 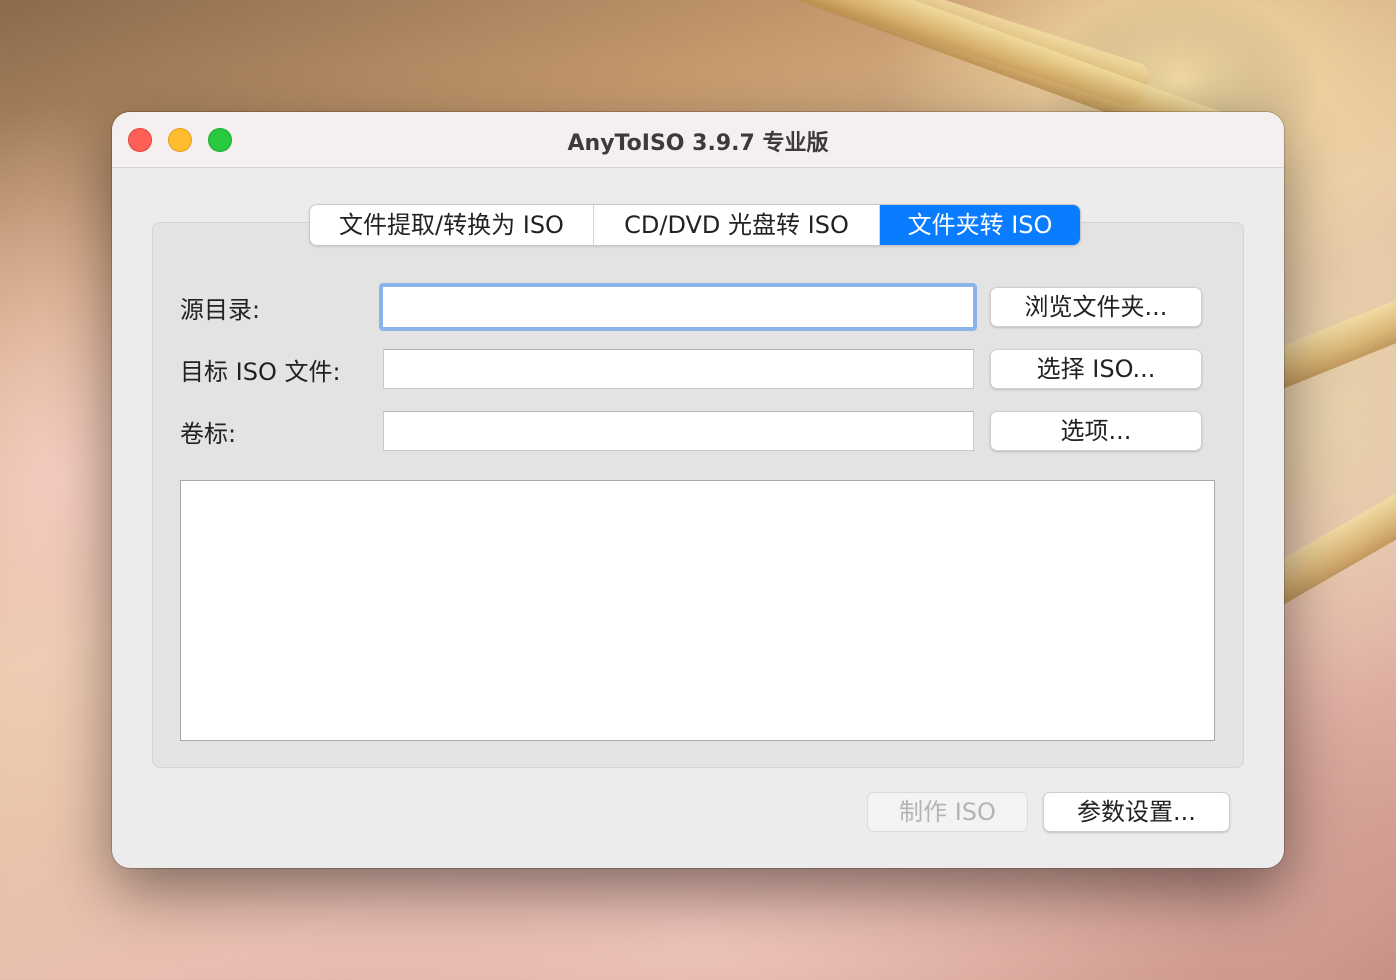 I want to click on window-title: AnyToISO 3.9.7 专业版, so click(x=698, y=143).